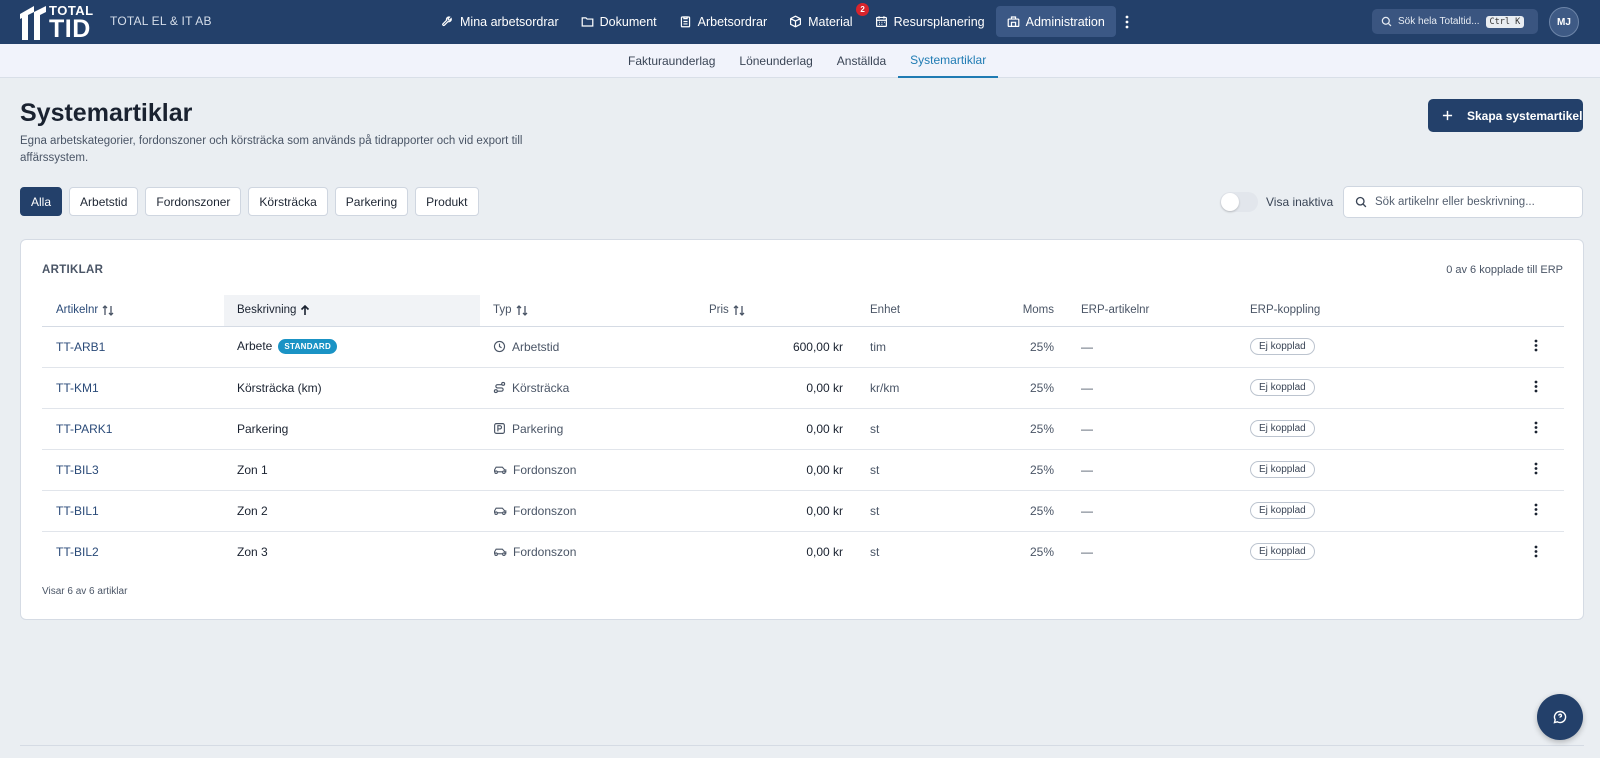  I want to click on beskrivning-text: Zon 2, so click(252, 510).